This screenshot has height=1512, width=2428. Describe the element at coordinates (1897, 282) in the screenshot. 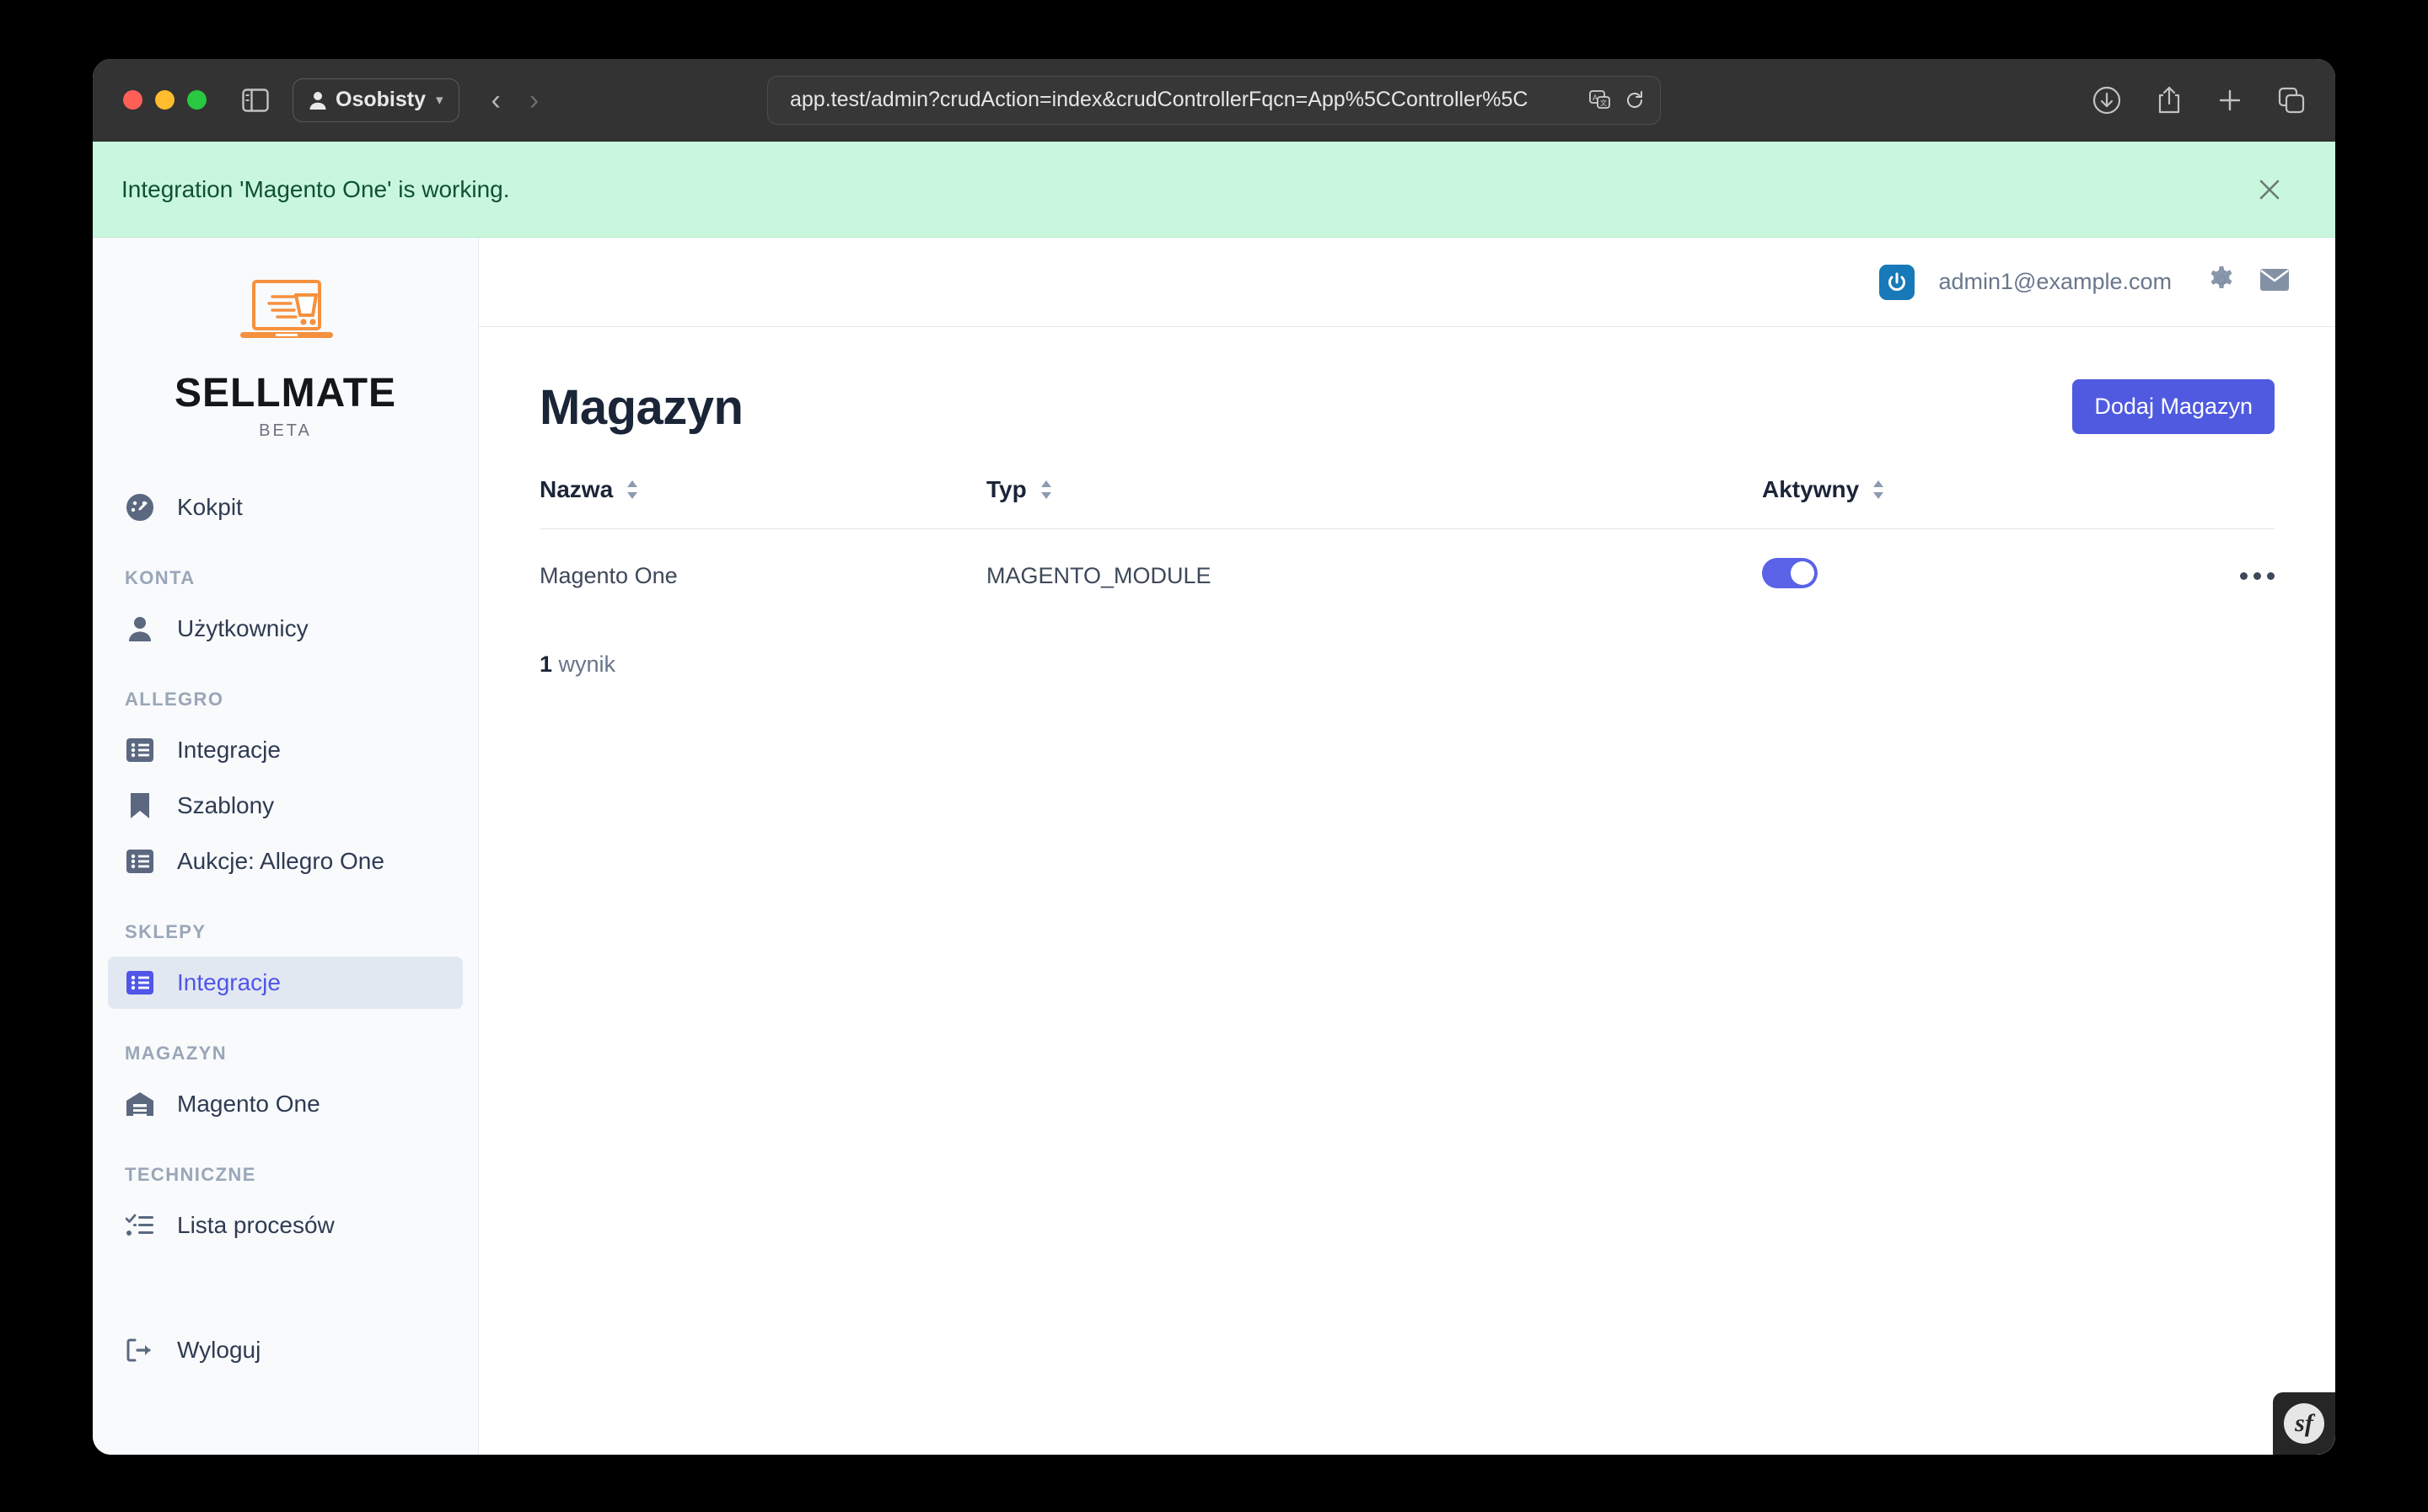

I see `power-icon` at that location.